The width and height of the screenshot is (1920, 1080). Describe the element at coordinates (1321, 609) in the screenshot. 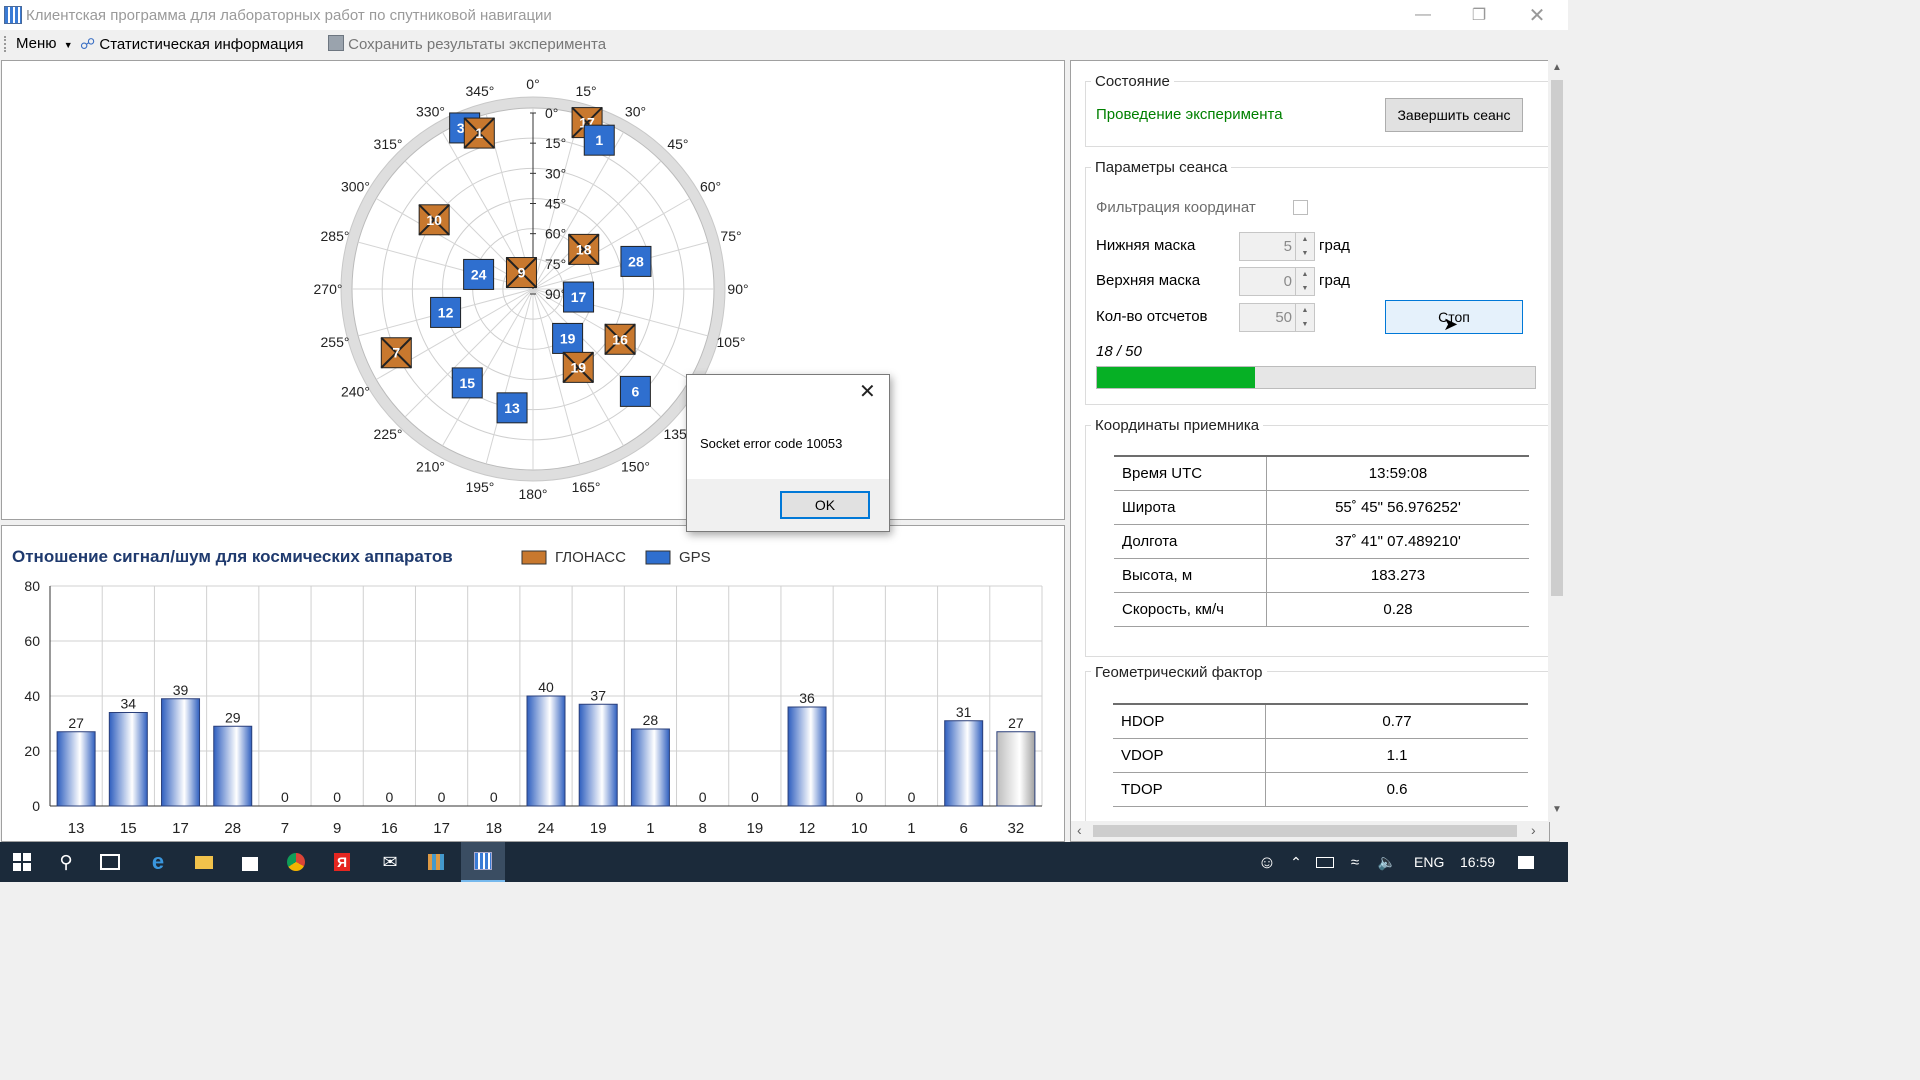

I see `coords-row: Скорость, км/ч 0.28` at that location.